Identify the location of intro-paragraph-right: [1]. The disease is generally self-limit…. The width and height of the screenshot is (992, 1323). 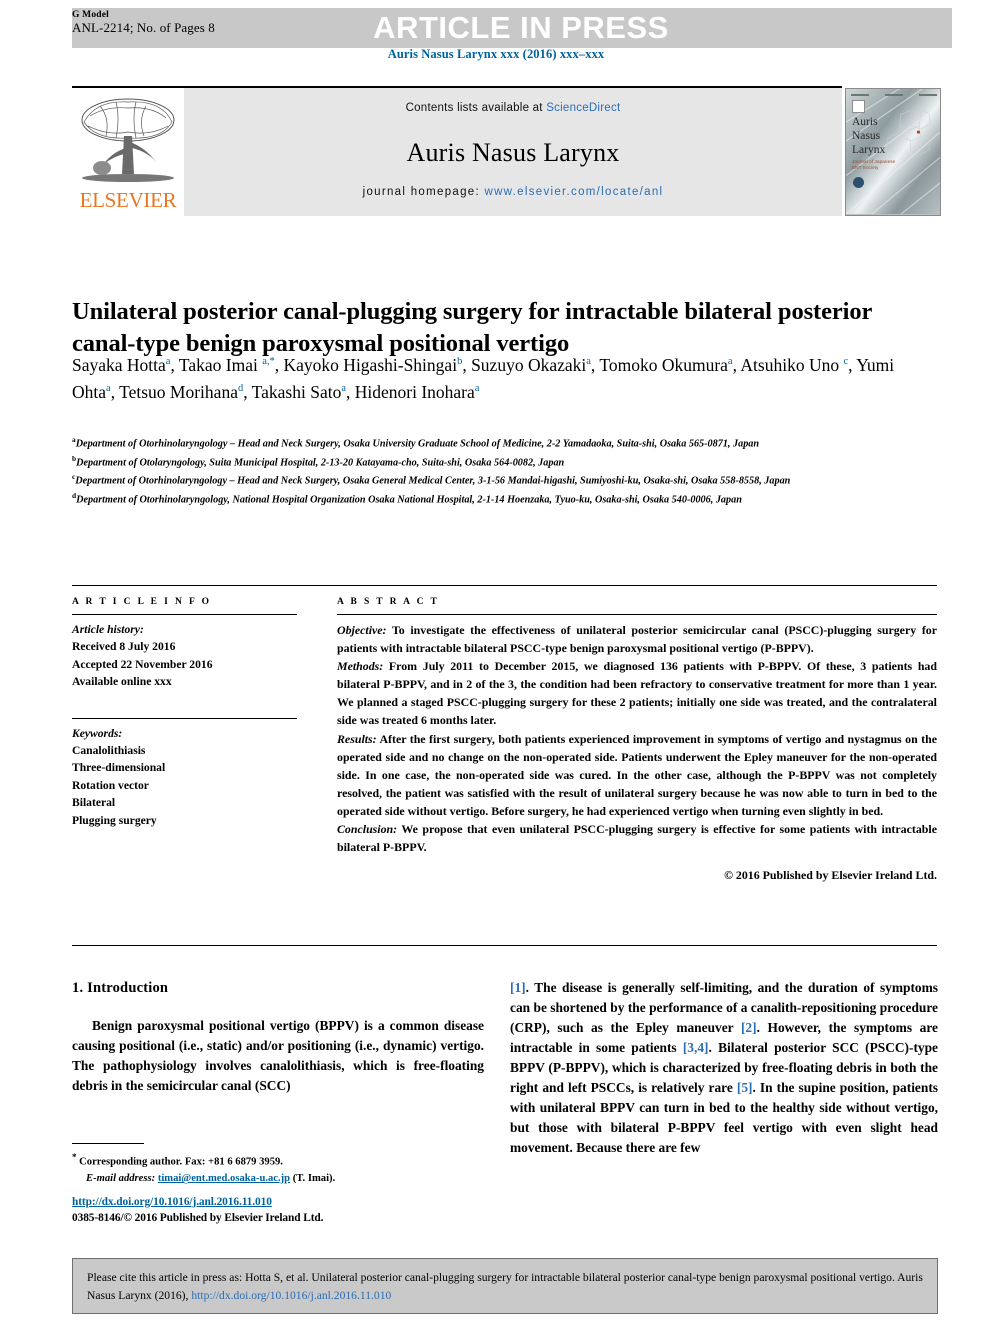
(724, 1068).